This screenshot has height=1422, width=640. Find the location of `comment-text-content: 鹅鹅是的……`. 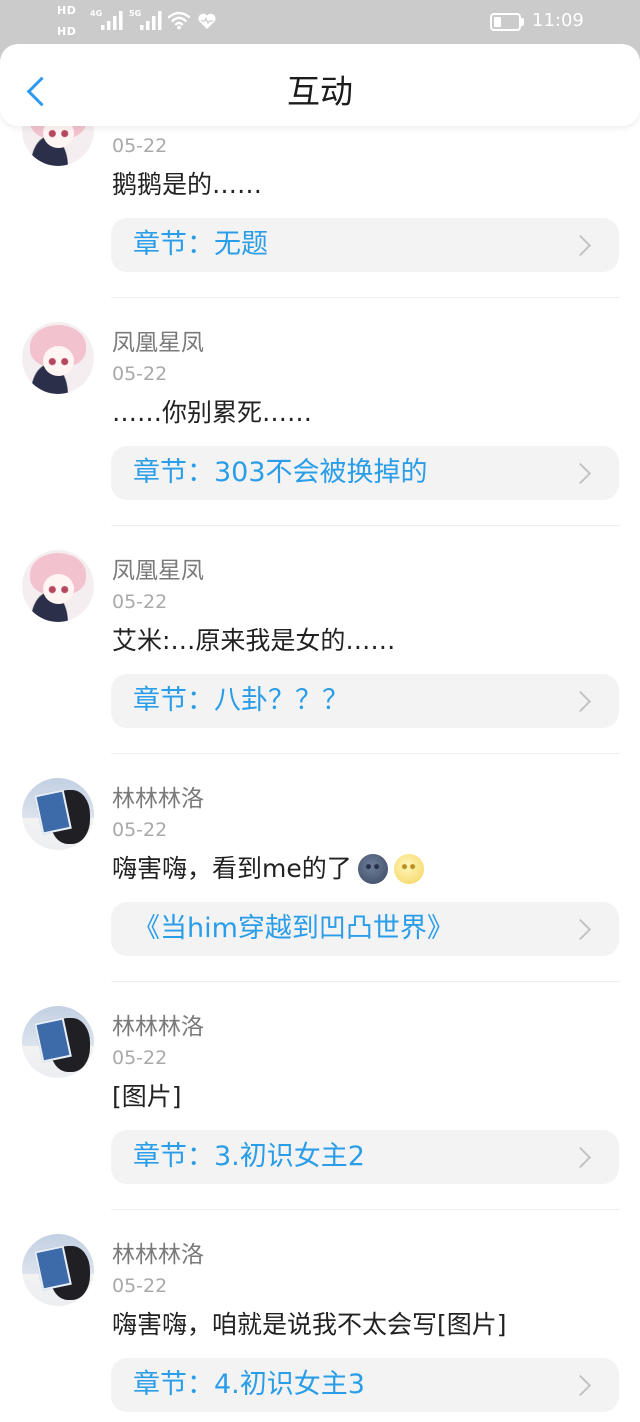

comment-text-content: 鹅鹅是的…… is located at coordinates (187, 184).